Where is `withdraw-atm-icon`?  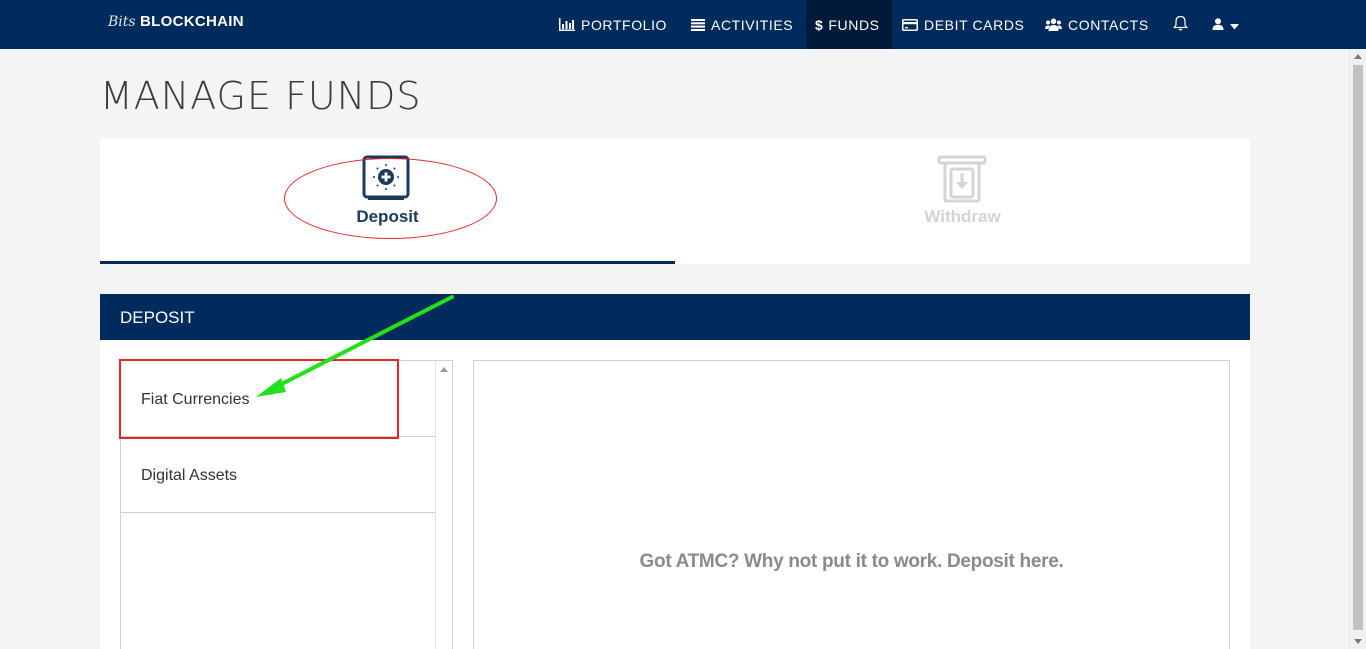
withdraw-atm-icon is located at coordinates (962, 179).